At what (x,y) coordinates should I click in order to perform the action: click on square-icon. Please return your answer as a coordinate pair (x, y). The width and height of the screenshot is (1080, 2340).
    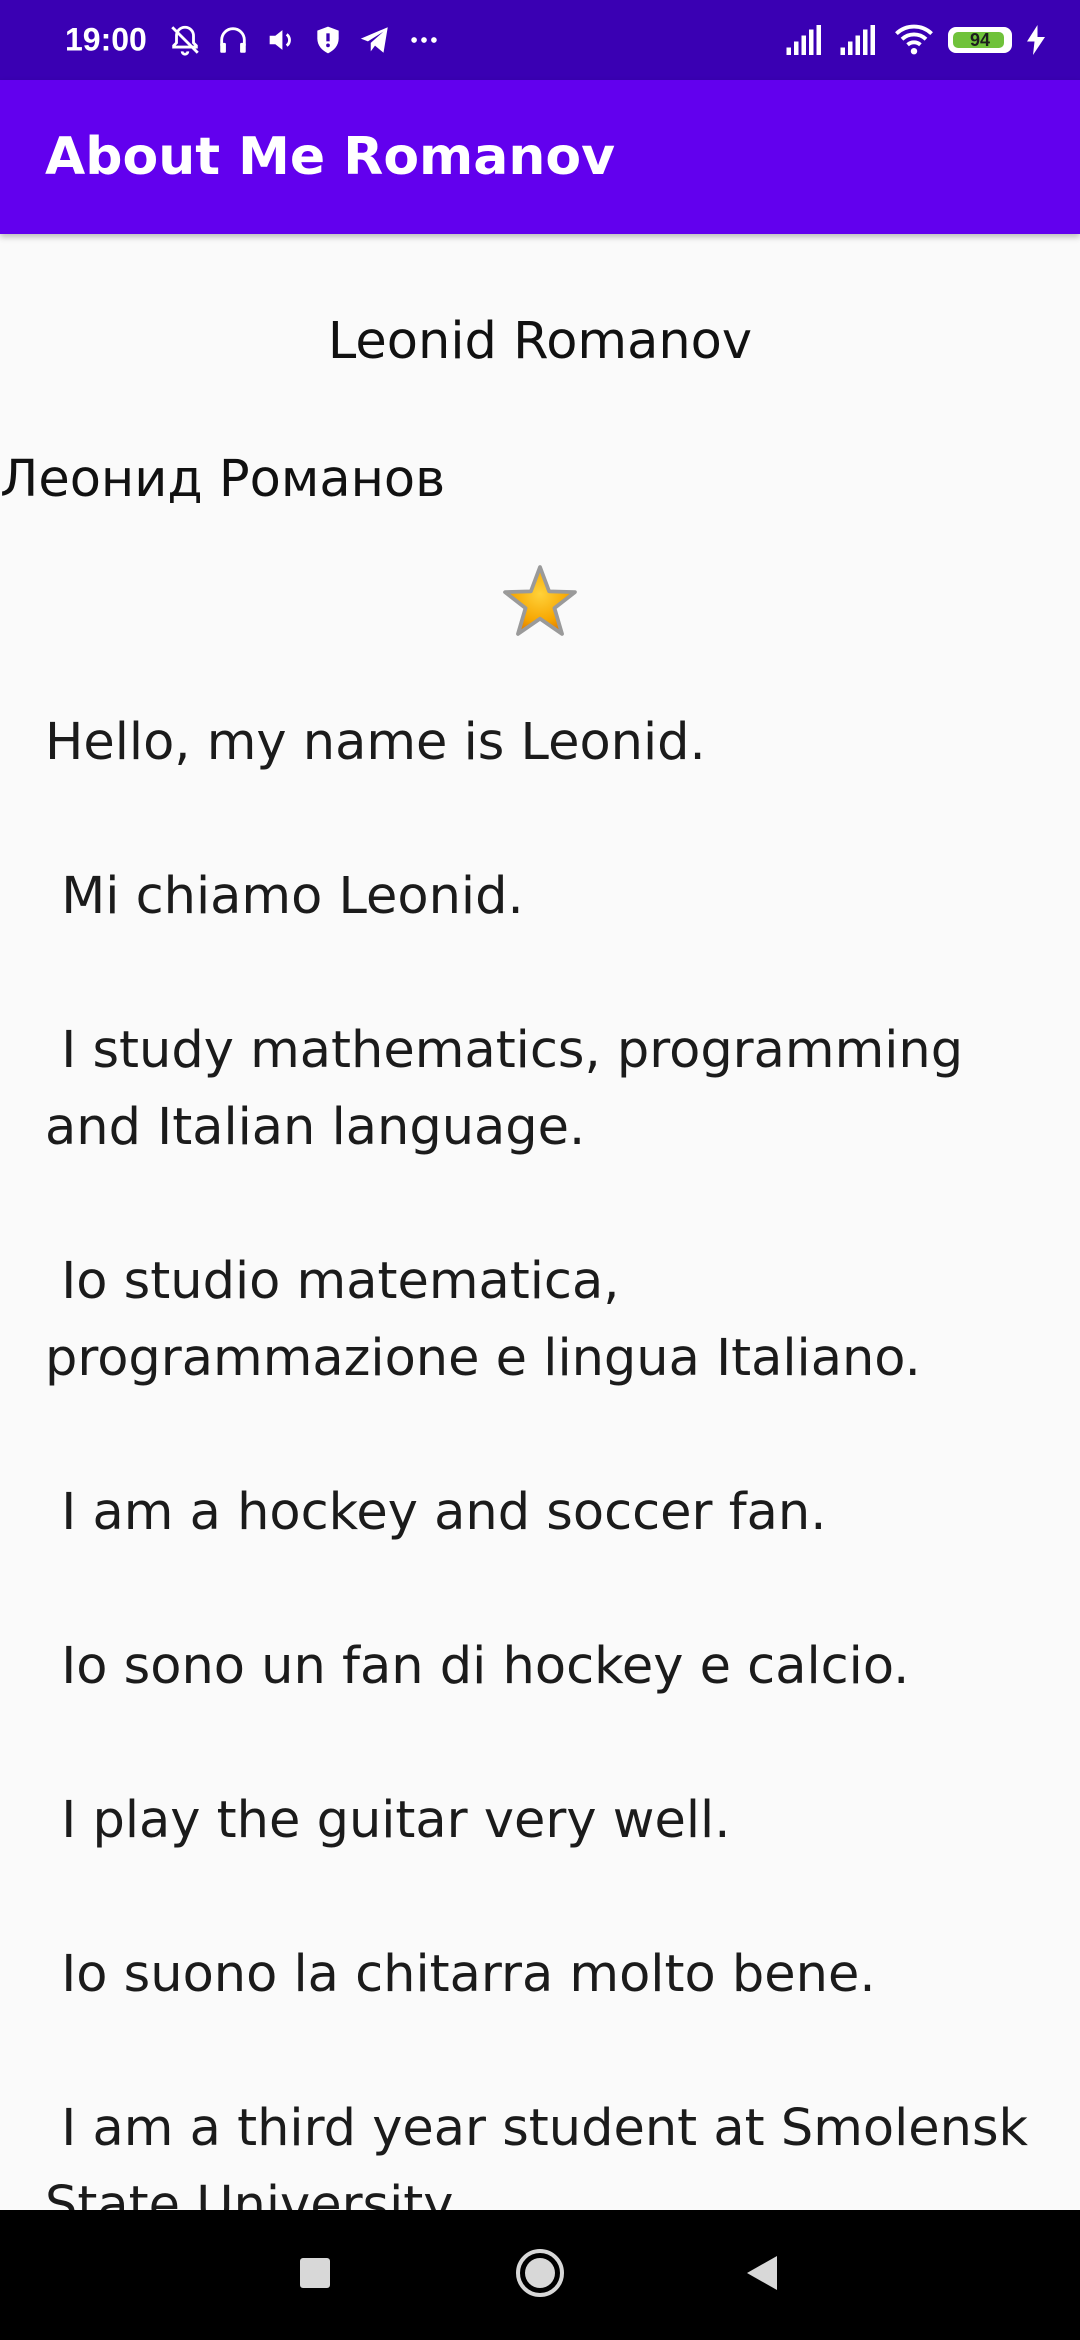
    Looking at the image, I should click on (315, 2273).